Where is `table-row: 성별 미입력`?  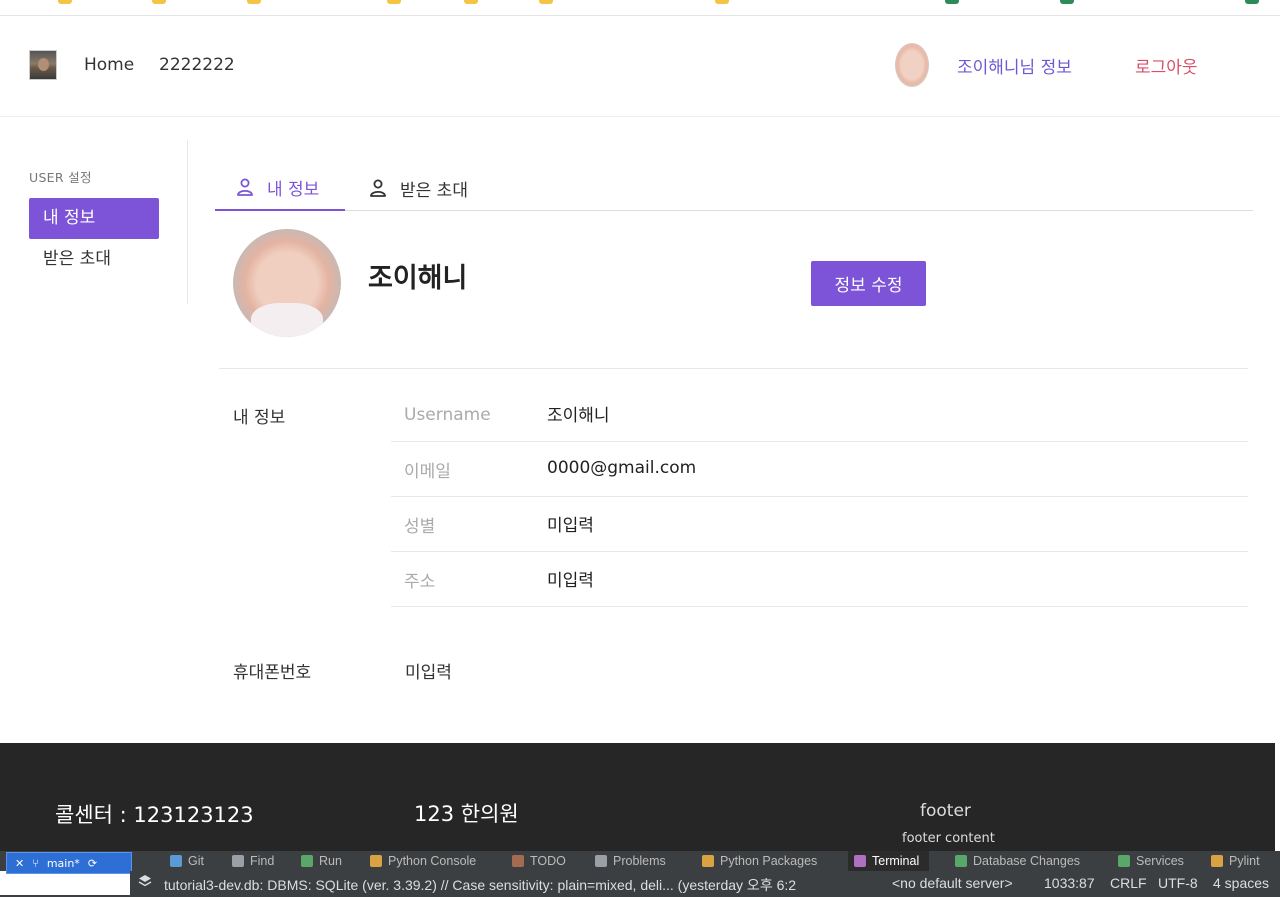 table-row: 성별 미입력 is located at coordinates (819, 524).